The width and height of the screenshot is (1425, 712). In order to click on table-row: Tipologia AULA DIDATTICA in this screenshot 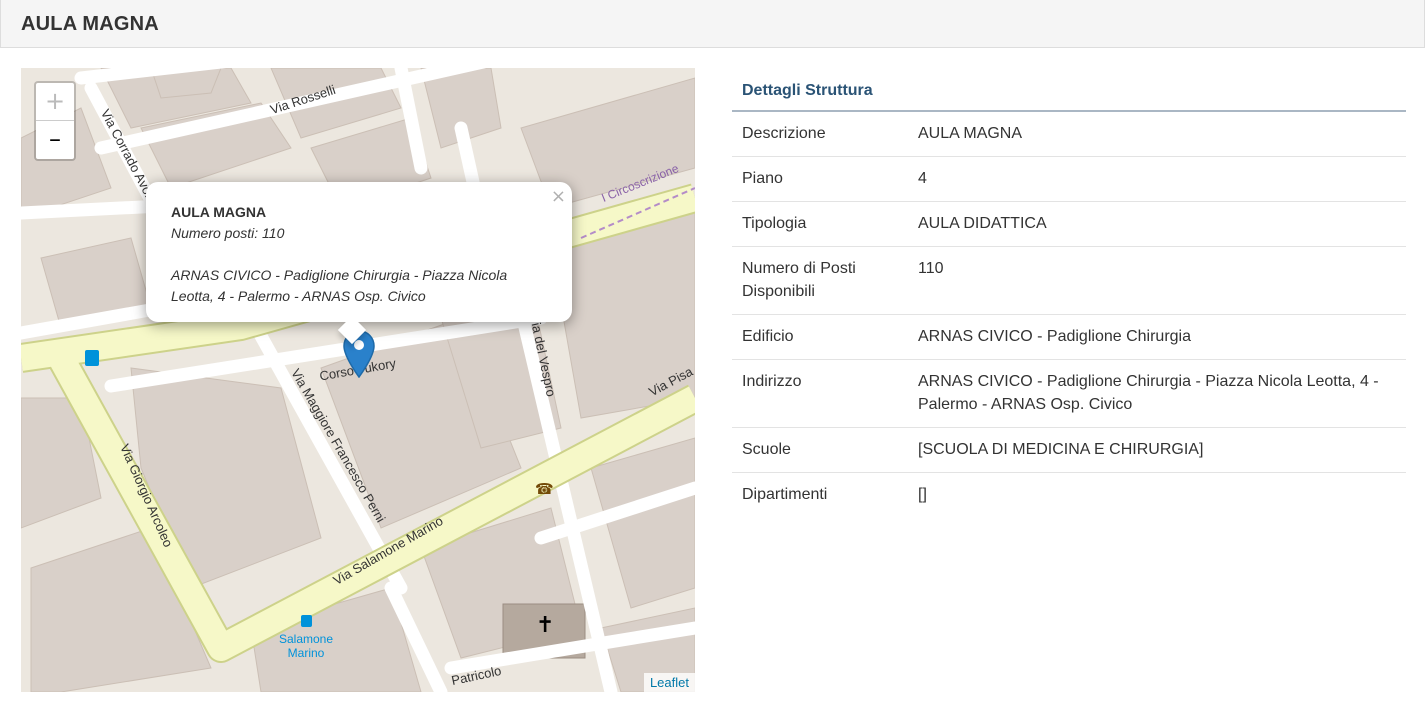, I will do `click(1069, 224)`.